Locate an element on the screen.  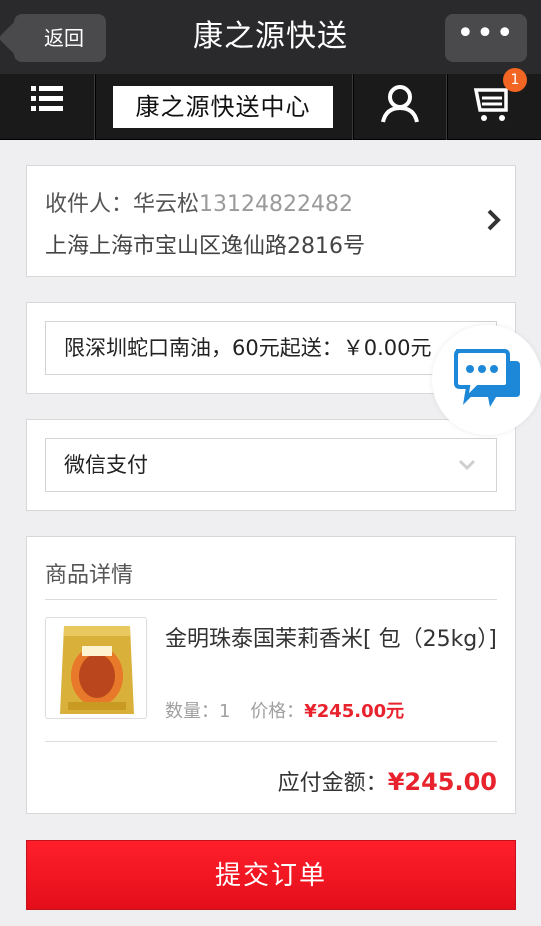
cart-button is located at coordinates (494, 107).